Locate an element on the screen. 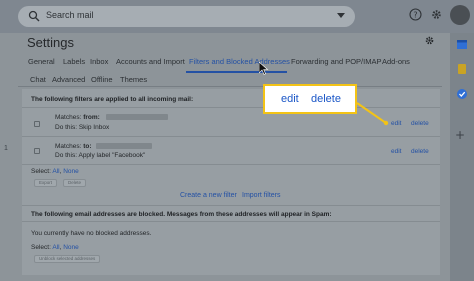  tab-filters-and-blocked: Filters and Blocked Addresses is located at coordinates (239, 61).